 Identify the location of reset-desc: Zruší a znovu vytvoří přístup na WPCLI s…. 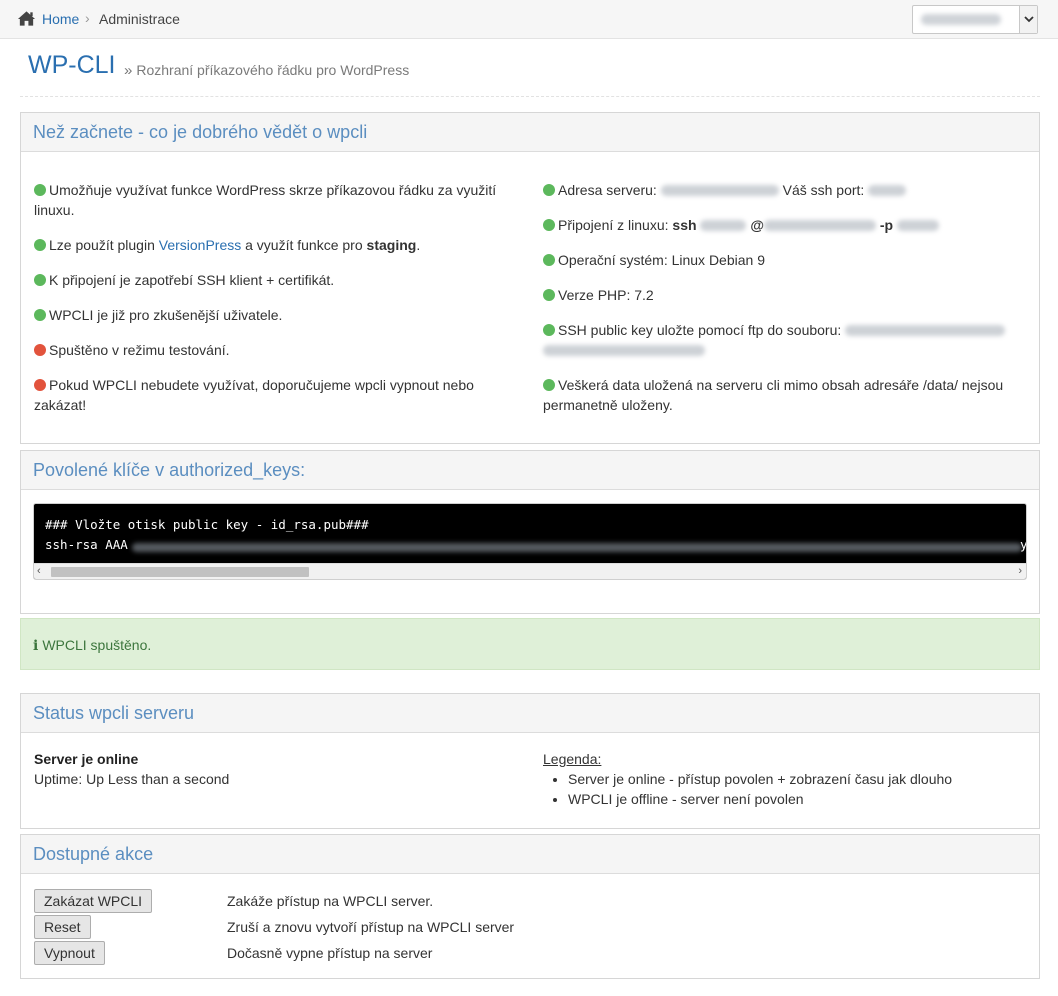
(371, 927).